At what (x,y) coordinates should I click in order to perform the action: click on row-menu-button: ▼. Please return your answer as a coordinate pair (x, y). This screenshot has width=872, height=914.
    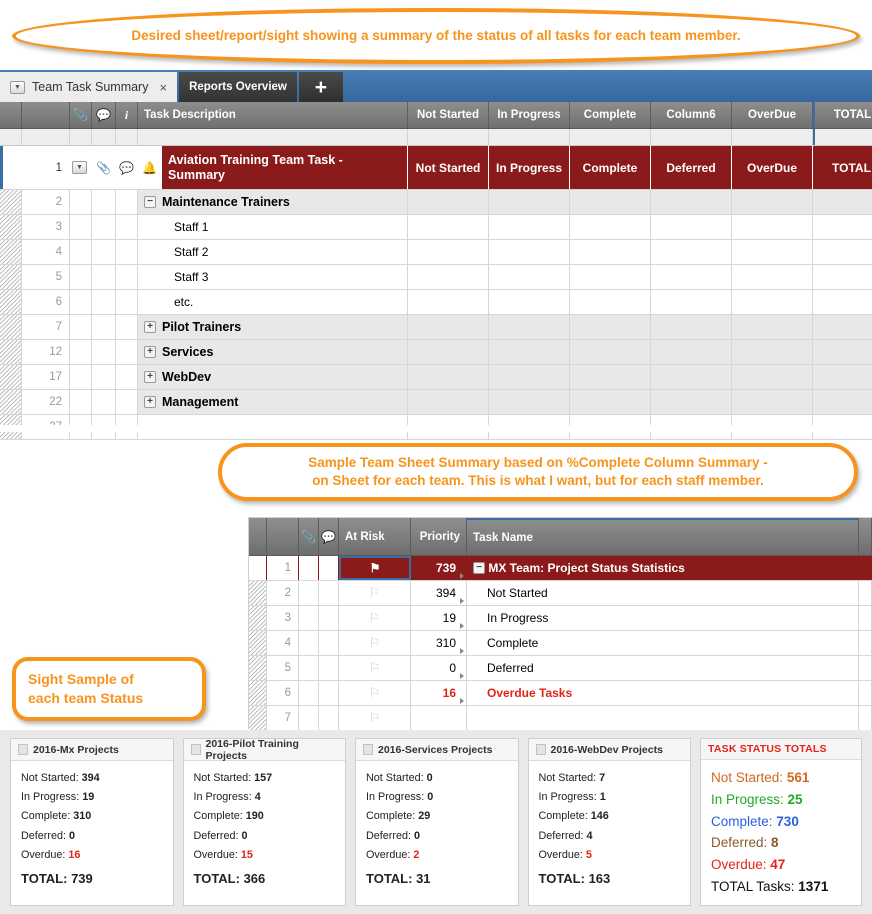
    Looking at the image, I should click on (81, 167).